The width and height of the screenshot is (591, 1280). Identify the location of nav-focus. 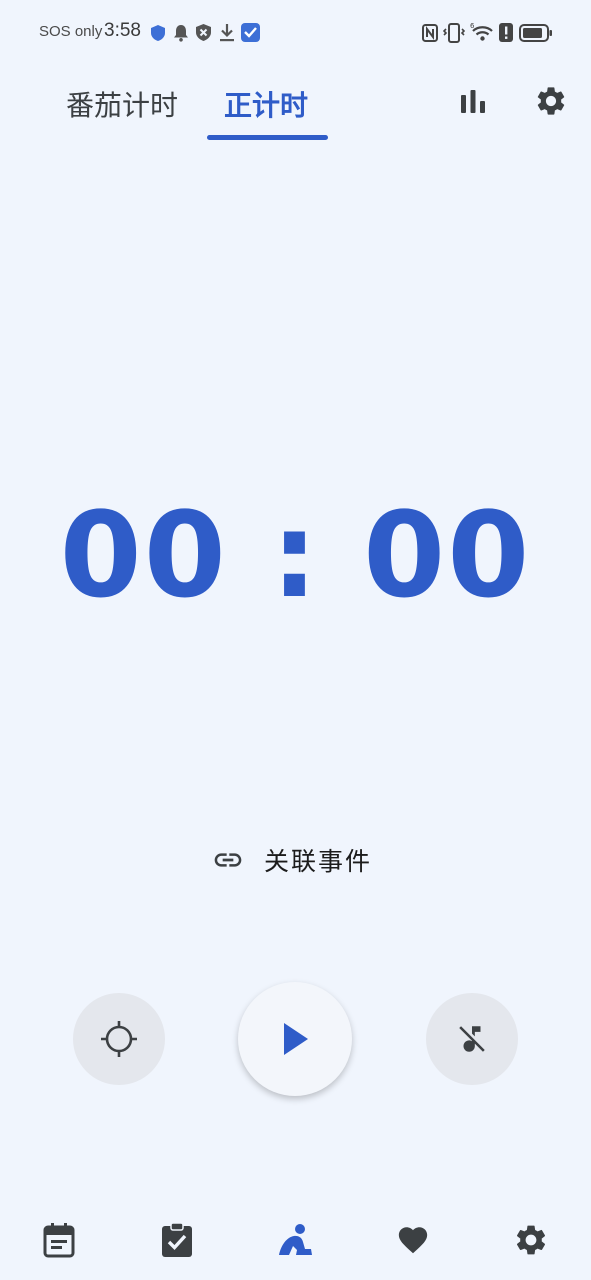
(295, 1240).